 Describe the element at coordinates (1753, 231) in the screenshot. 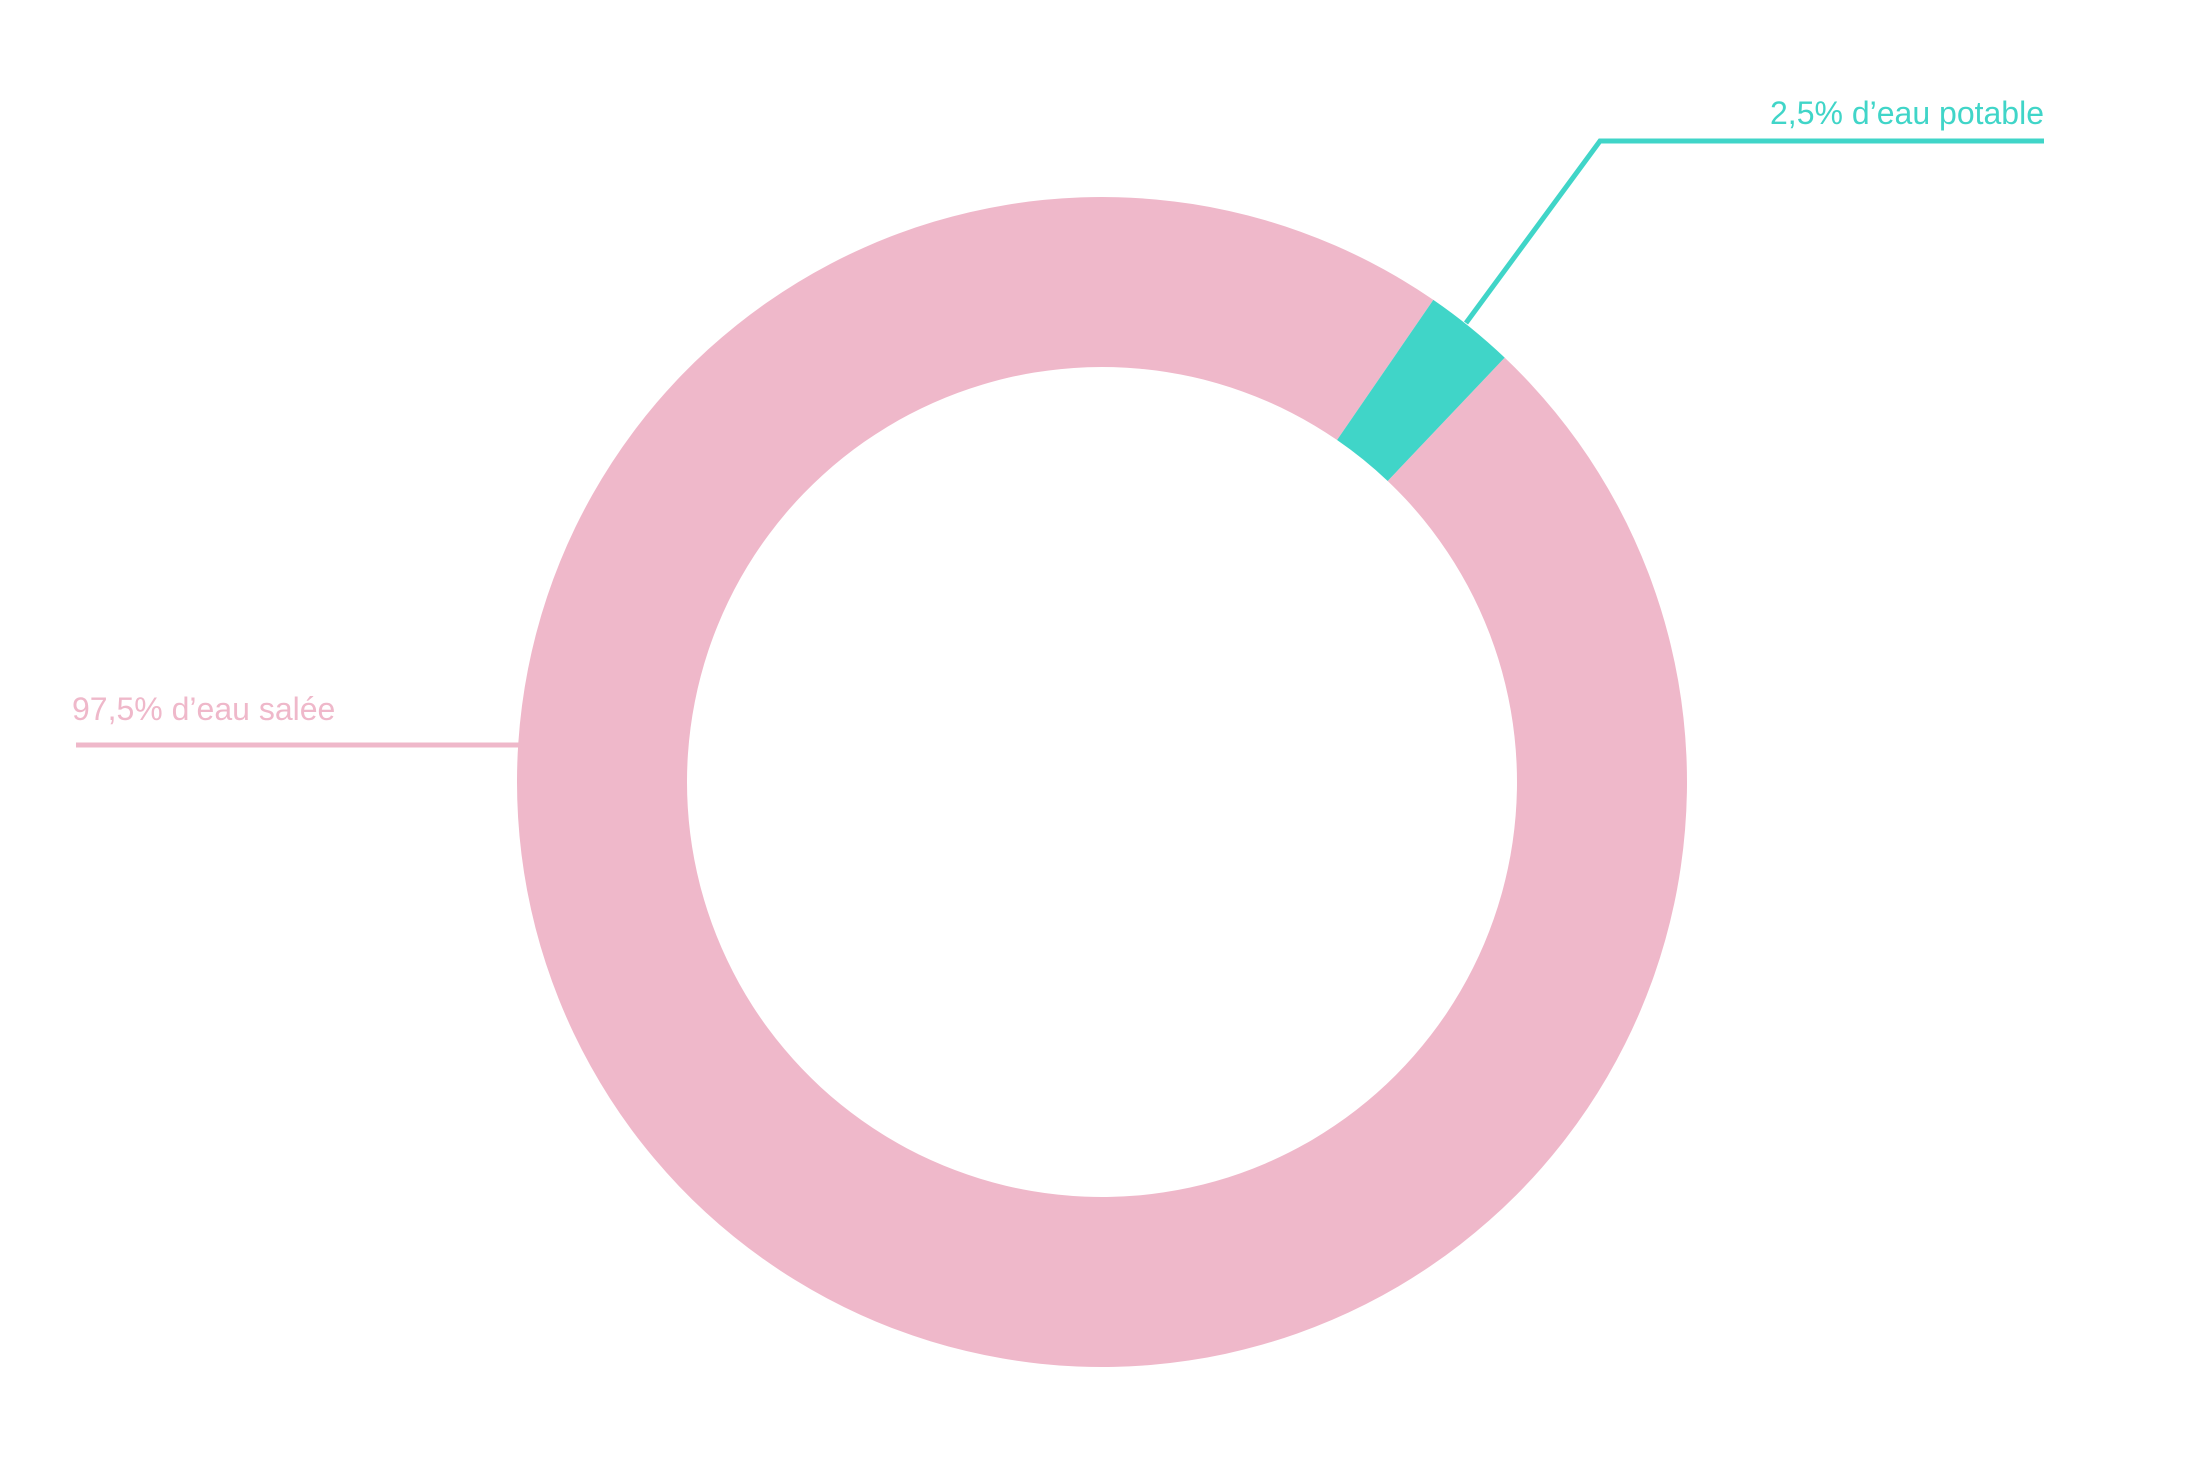

I see `slice-leader-line-drinking-water` at that location.